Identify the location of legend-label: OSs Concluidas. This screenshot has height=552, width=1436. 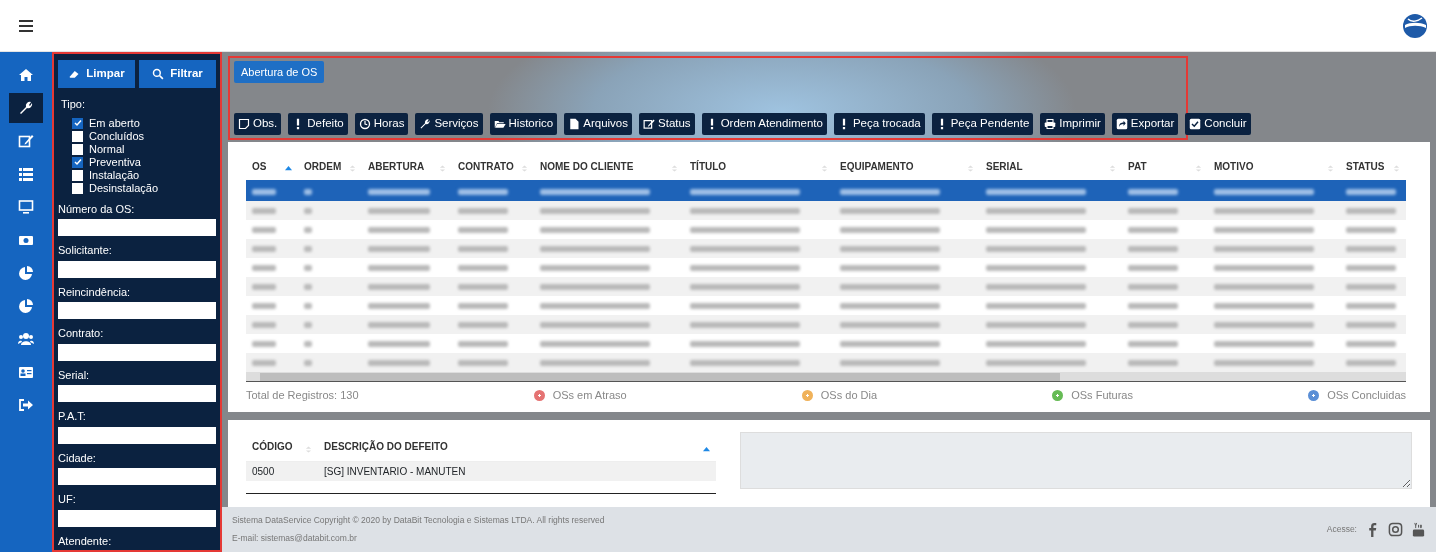
(1366, 395).